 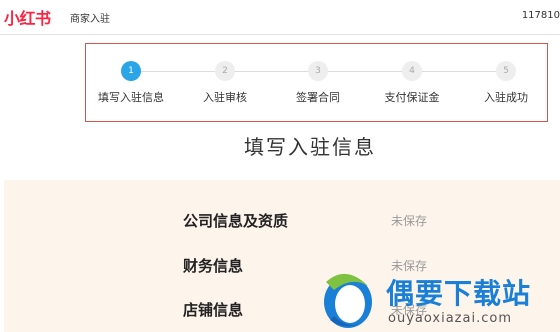 What do you see at coordinates (236, 221) in the screenshot?
I see `section-title: 公司信息及资质` at bounding box center [236, 221].